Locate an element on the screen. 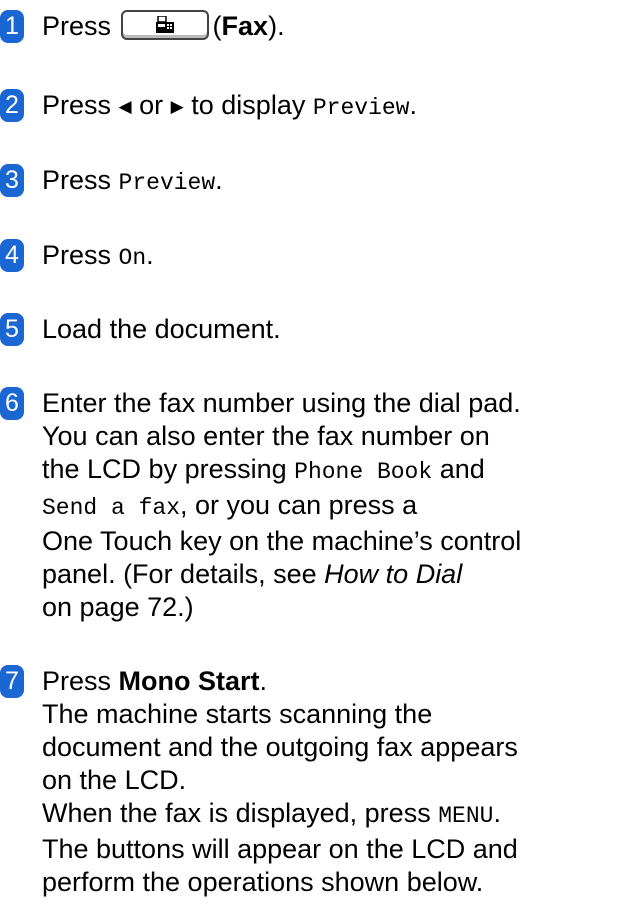 The width and height of the screenshot is (618, 908). step-number-badge: 1 is located at coordinates (12, 26).